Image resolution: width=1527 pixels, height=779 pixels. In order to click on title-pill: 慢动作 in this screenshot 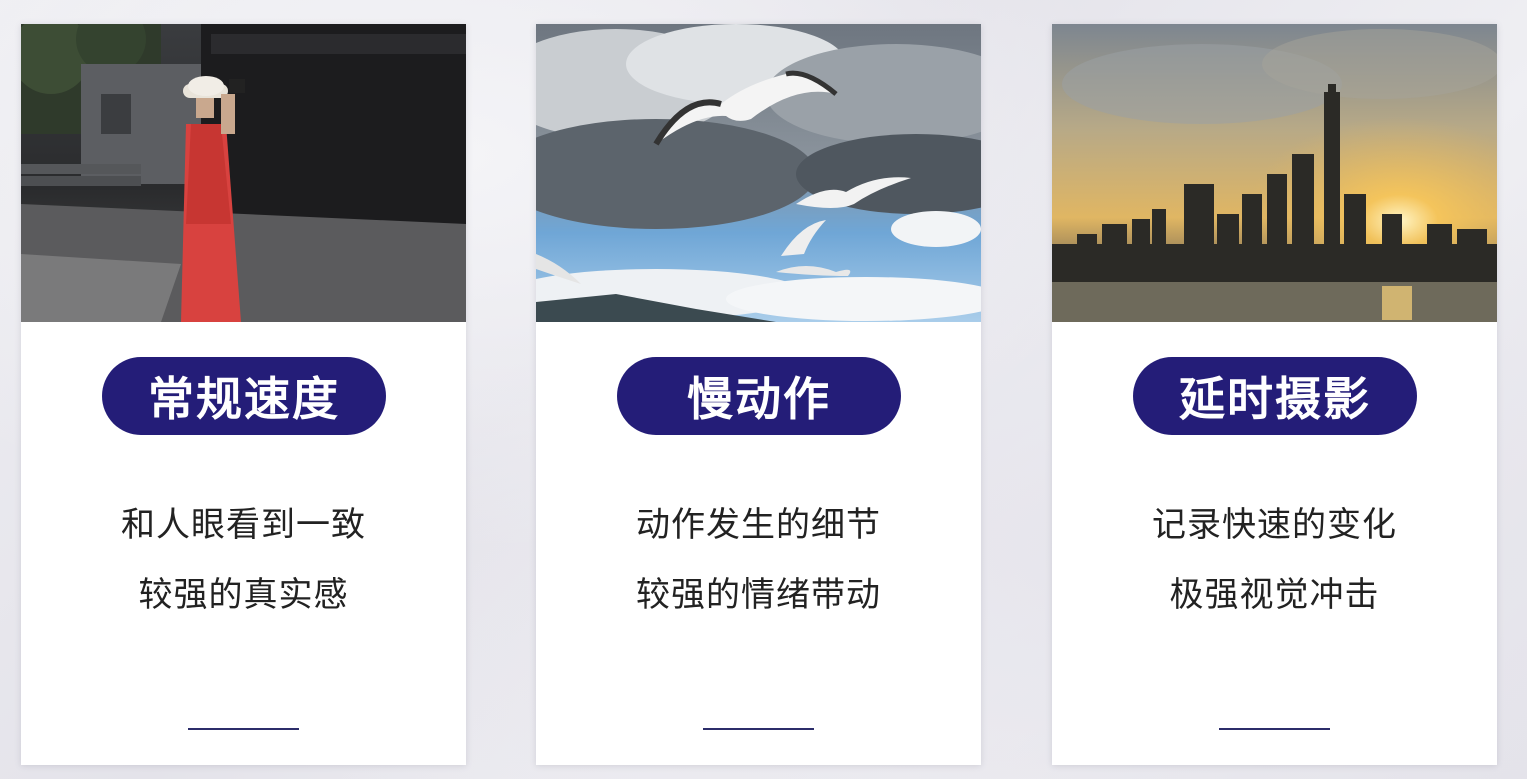, I will do `click(759, 396)`.